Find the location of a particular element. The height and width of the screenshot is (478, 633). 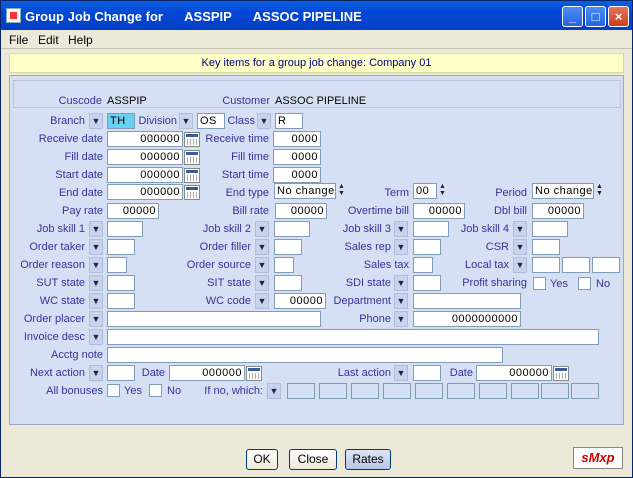

division-dropdown: ▼ is located at coordinates (186, 121).